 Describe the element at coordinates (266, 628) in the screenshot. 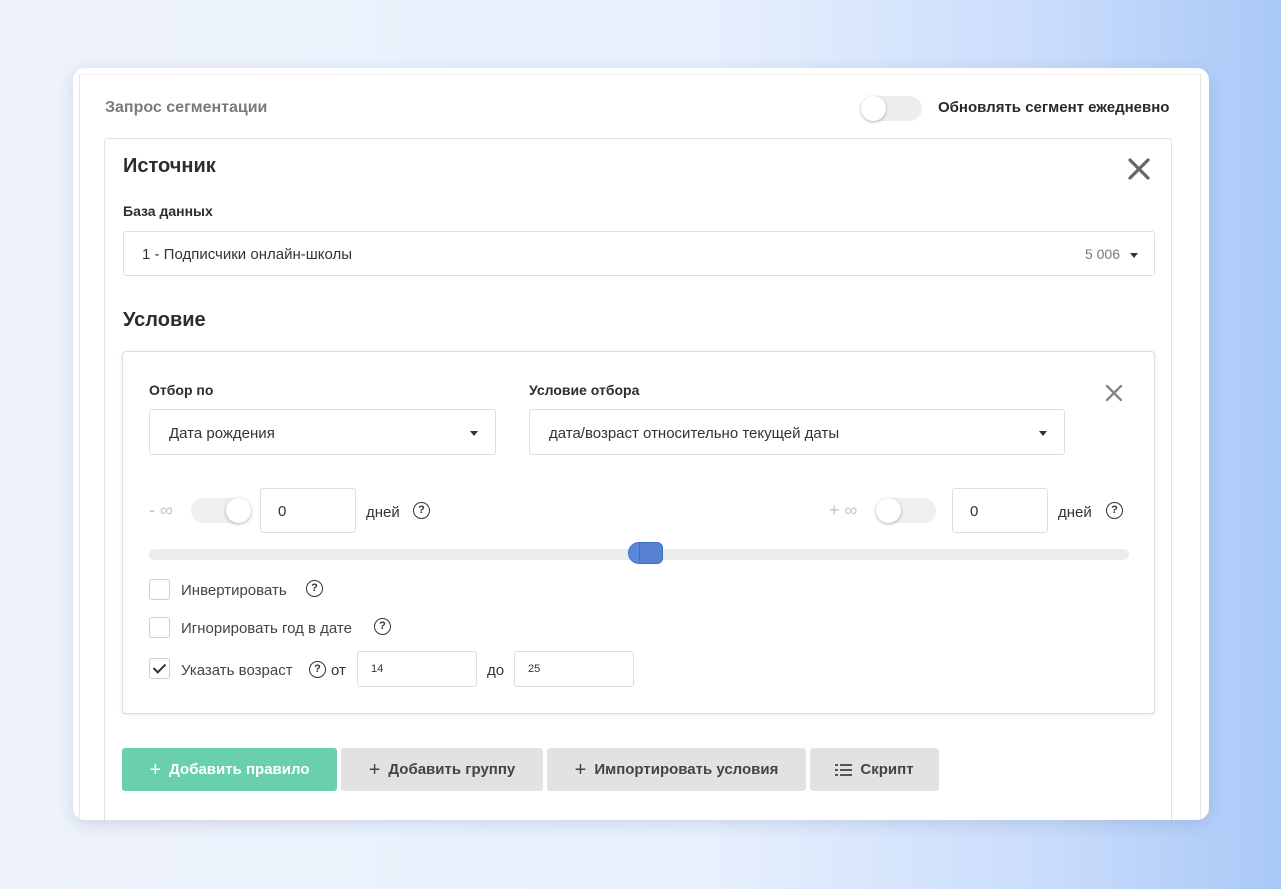

I see `ignore-year-label: Игнорировать год в дате` at that location.